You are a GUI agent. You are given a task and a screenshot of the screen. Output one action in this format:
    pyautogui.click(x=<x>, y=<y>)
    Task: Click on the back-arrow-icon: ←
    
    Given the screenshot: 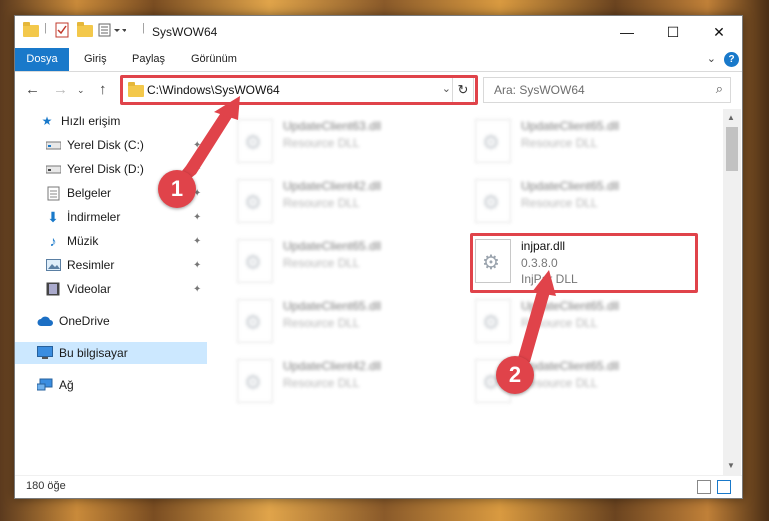 What is the action you would take?
    pyautogui.click(x=32, y=89)
    